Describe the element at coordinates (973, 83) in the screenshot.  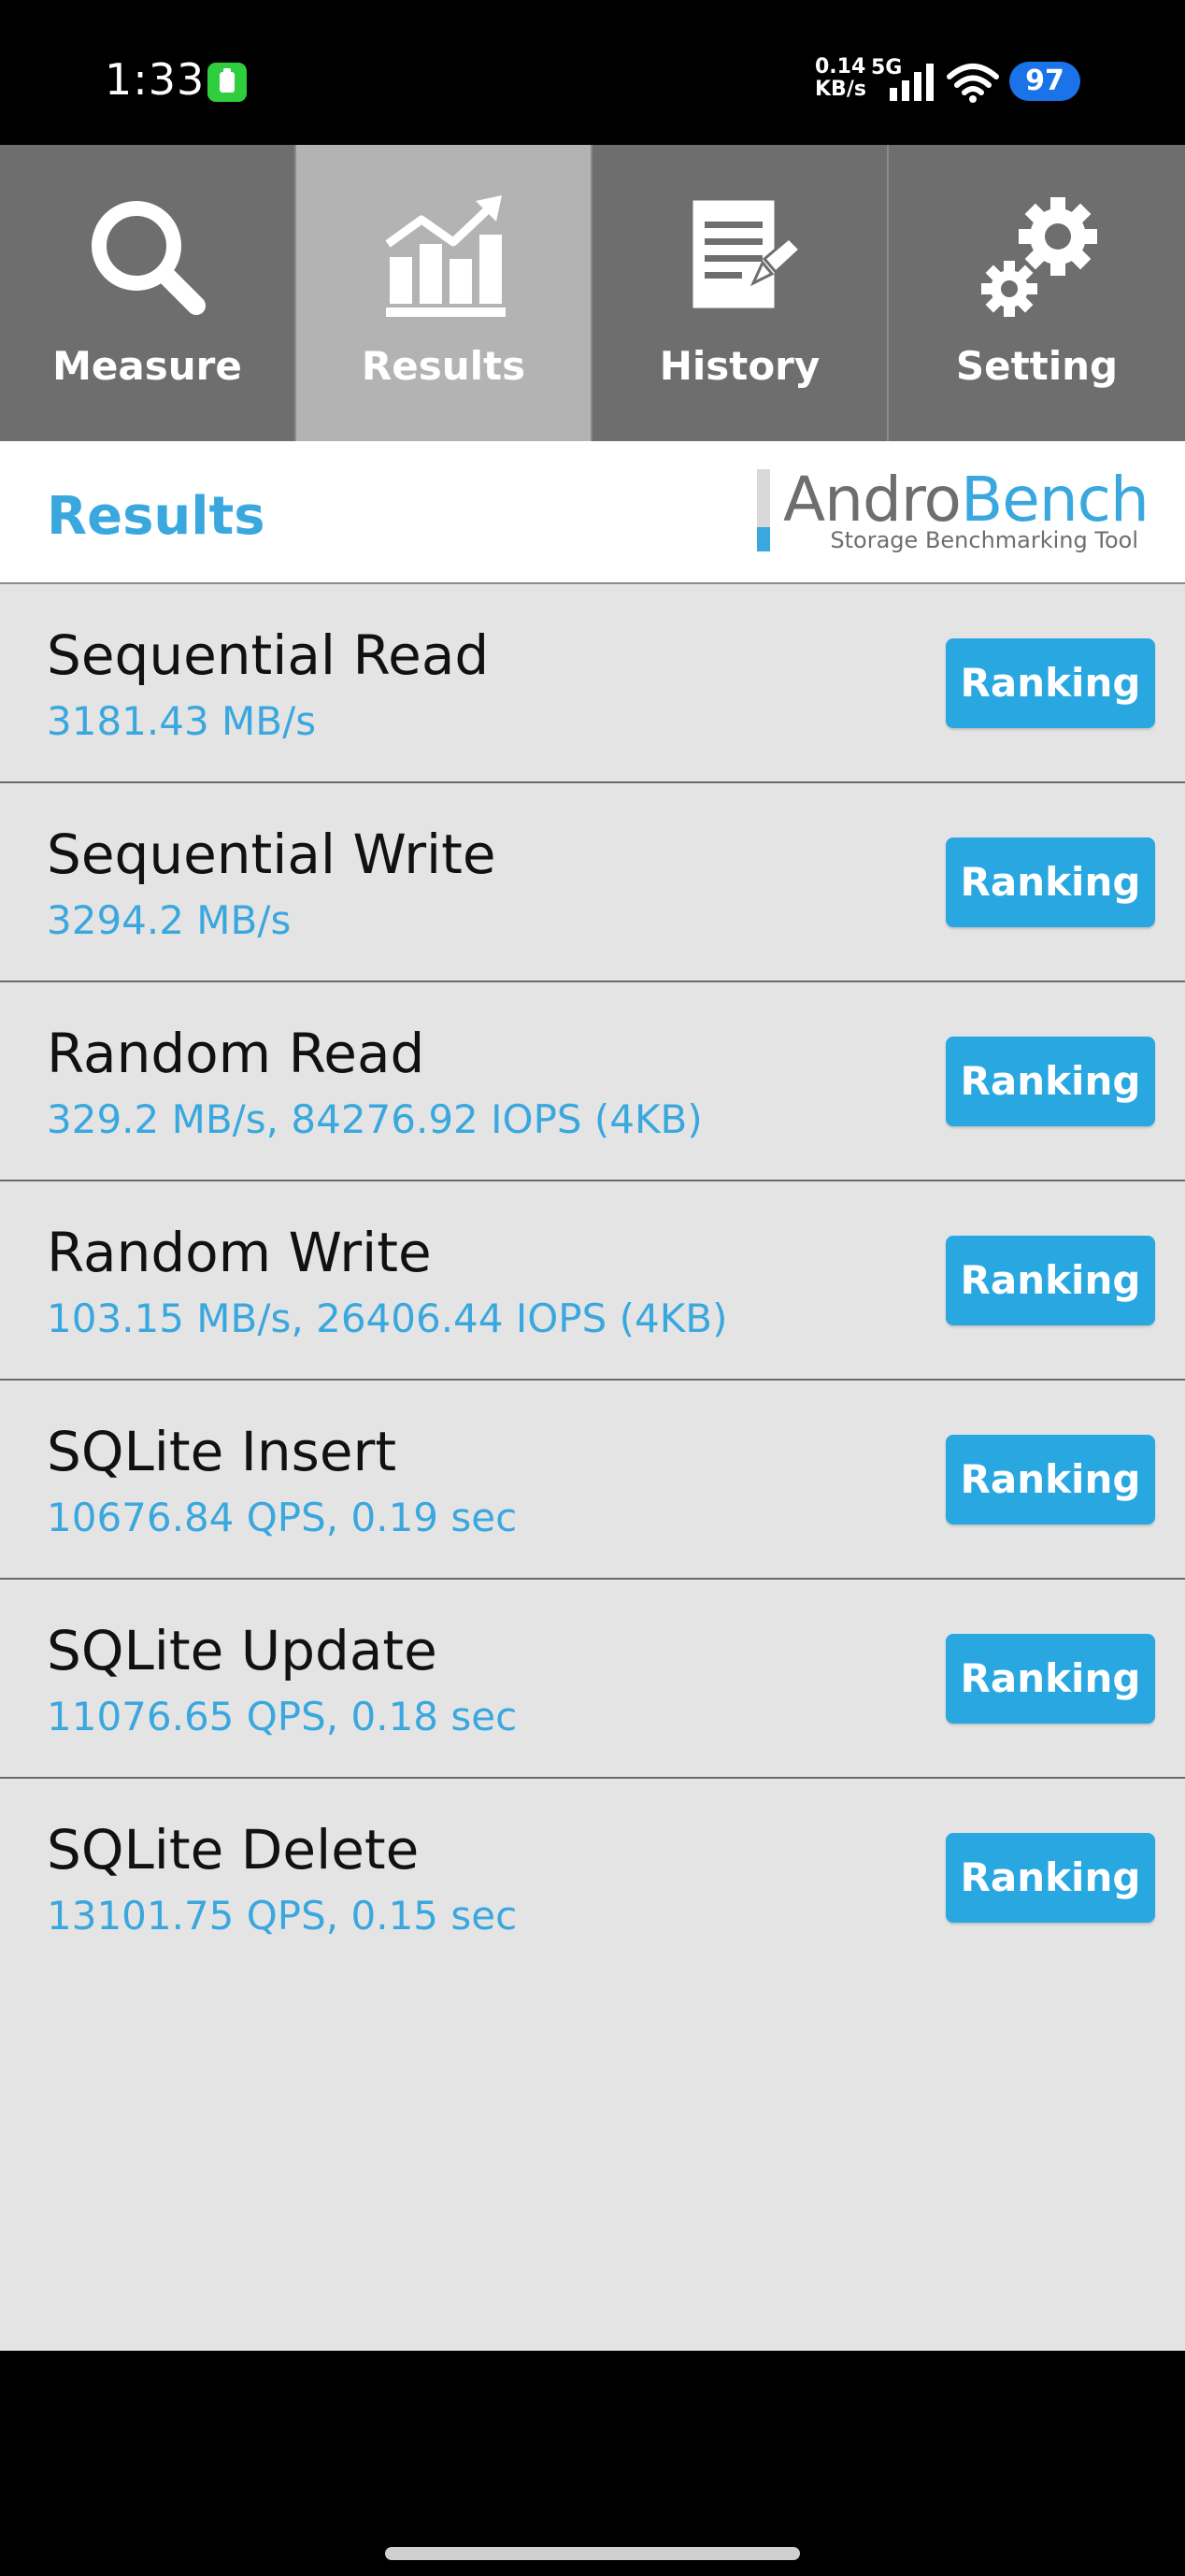
I see `wifi-icon` at that location.